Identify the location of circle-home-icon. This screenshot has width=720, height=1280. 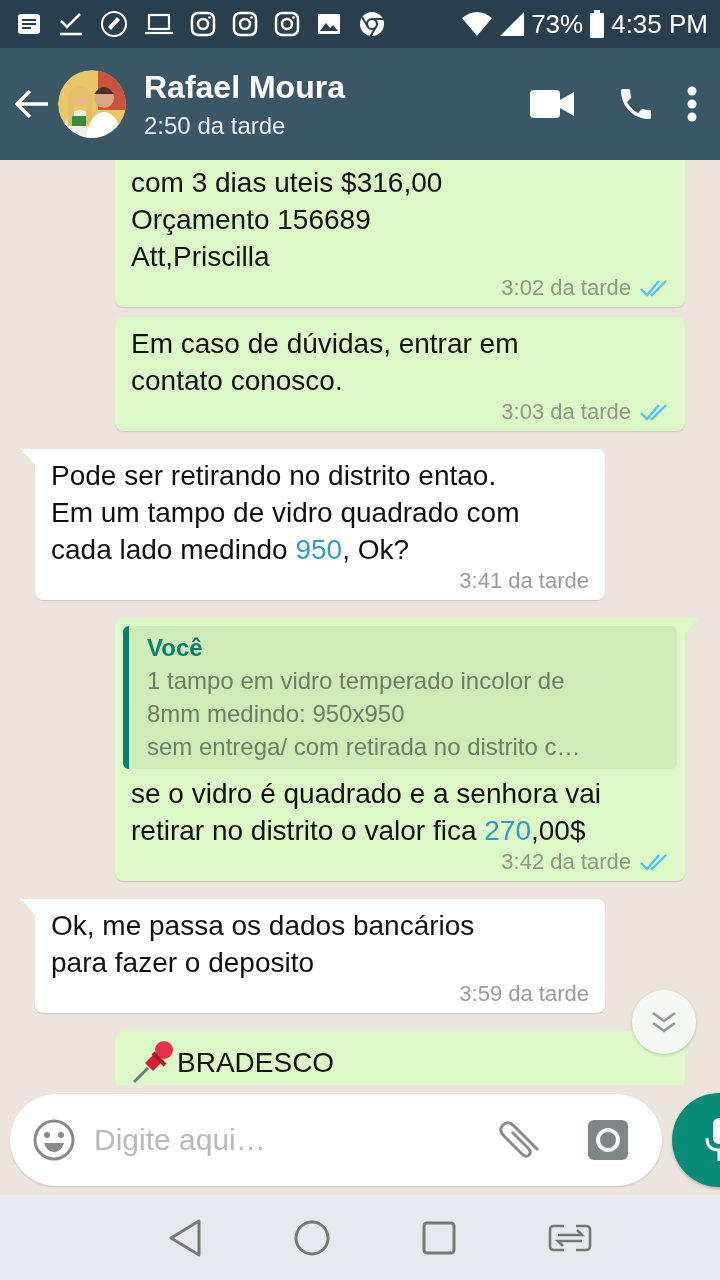
(312, 1237).